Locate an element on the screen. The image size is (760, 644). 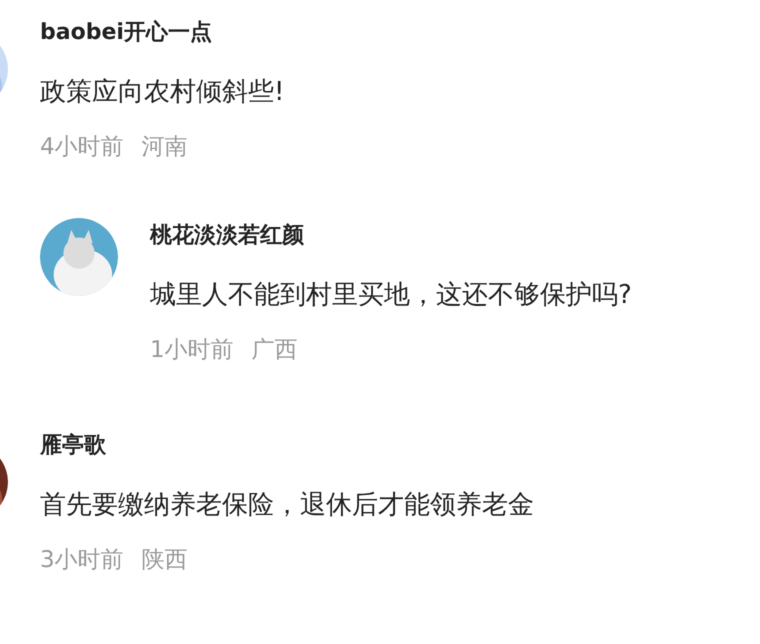
comment-time: 4小时前 is located at coordinates (82, 147).